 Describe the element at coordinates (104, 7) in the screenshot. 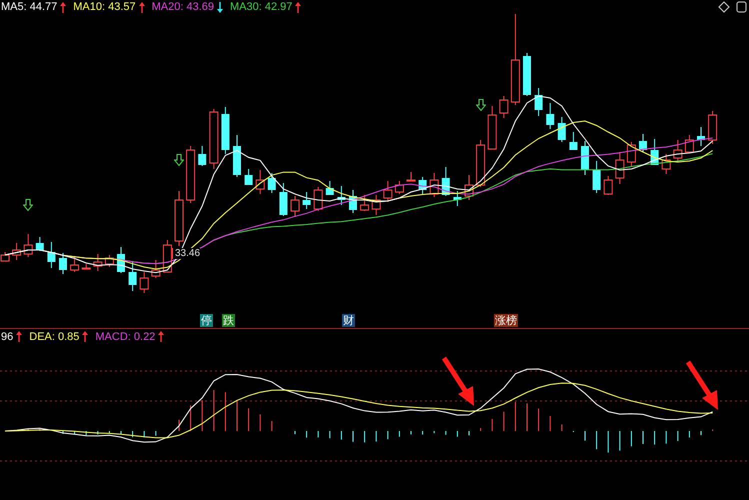

I see `ma-value: MA10: 43.57` at that location.